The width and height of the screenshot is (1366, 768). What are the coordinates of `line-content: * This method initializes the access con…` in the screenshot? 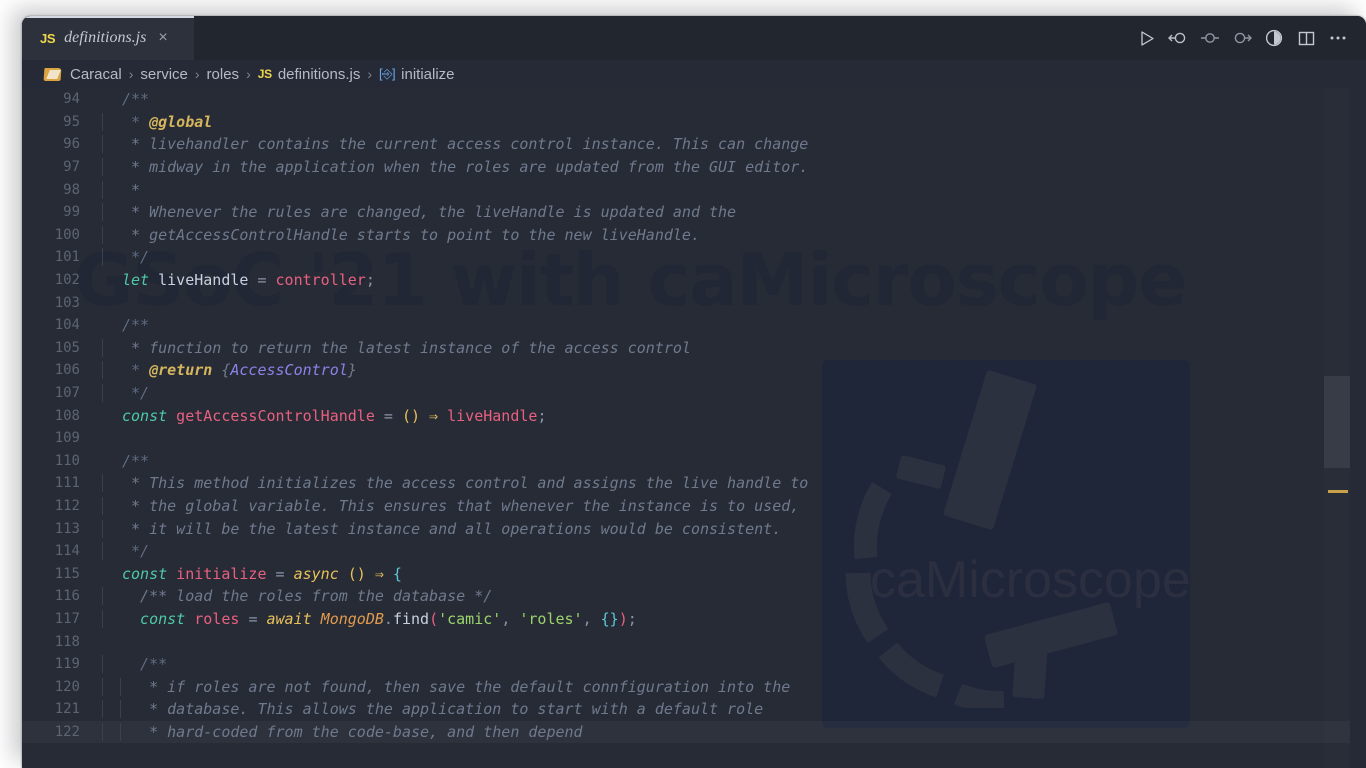 It's located at (732, 483).